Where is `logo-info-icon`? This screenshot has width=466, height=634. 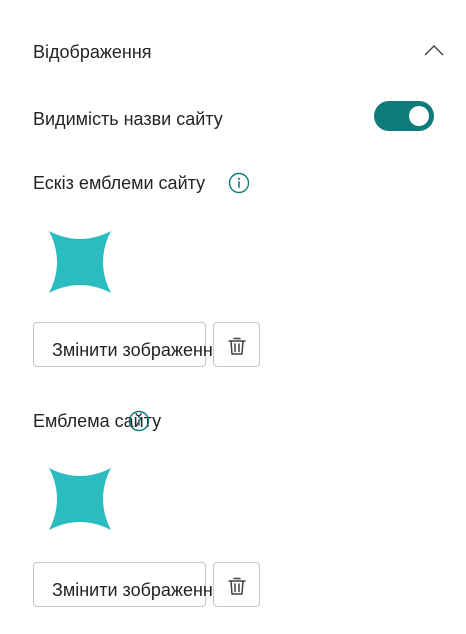 logo-info-icon is located at coordinates (139, 421).